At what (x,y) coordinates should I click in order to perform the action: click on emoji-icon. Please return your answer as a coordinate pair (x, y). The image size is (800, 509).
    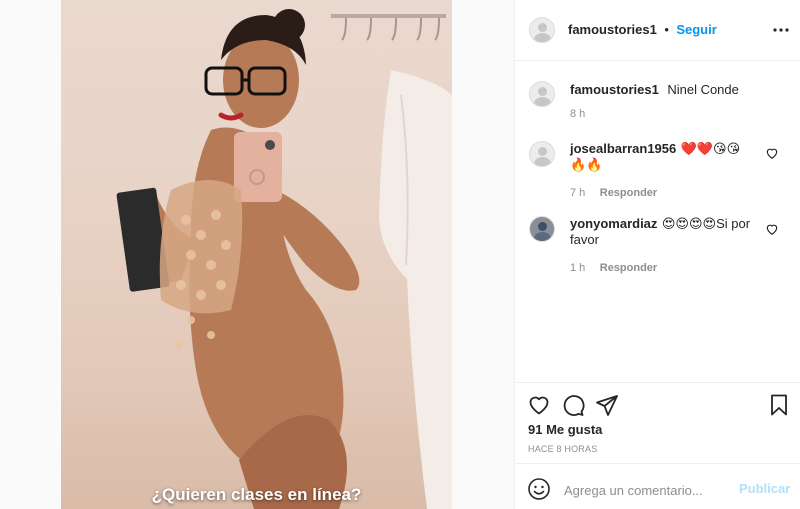
    Looking at the image, I should click on (539, 489).